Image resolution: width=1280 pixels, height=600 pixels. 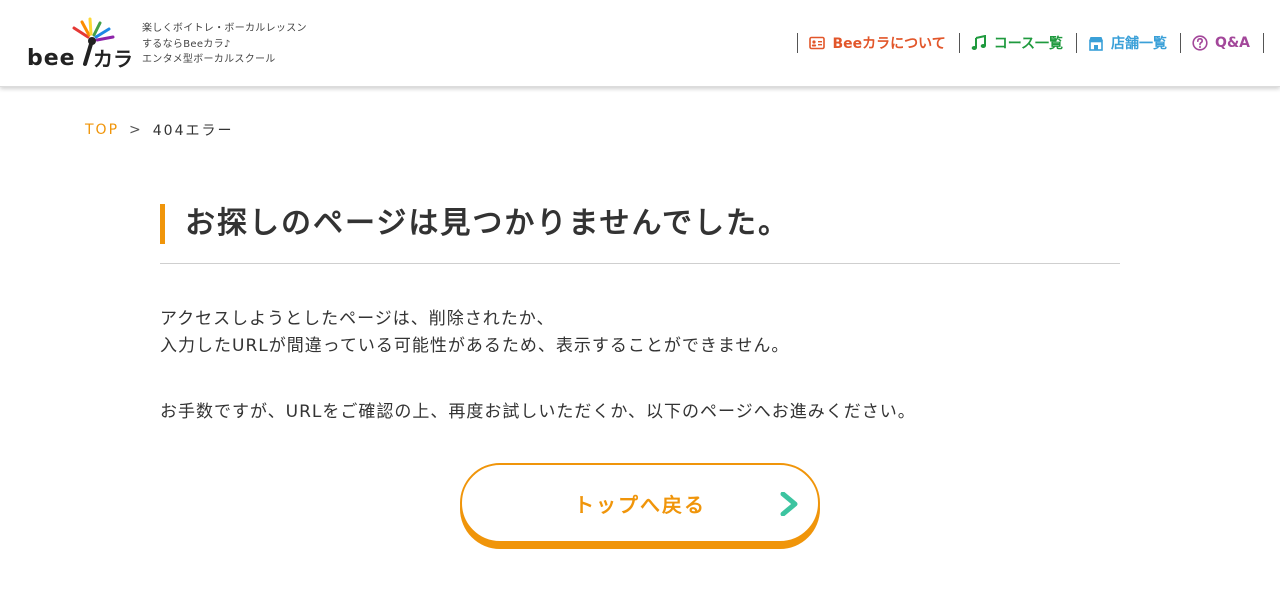 I want to click on nav-item-courses: コース一覧, so click(x=1017, y=43).